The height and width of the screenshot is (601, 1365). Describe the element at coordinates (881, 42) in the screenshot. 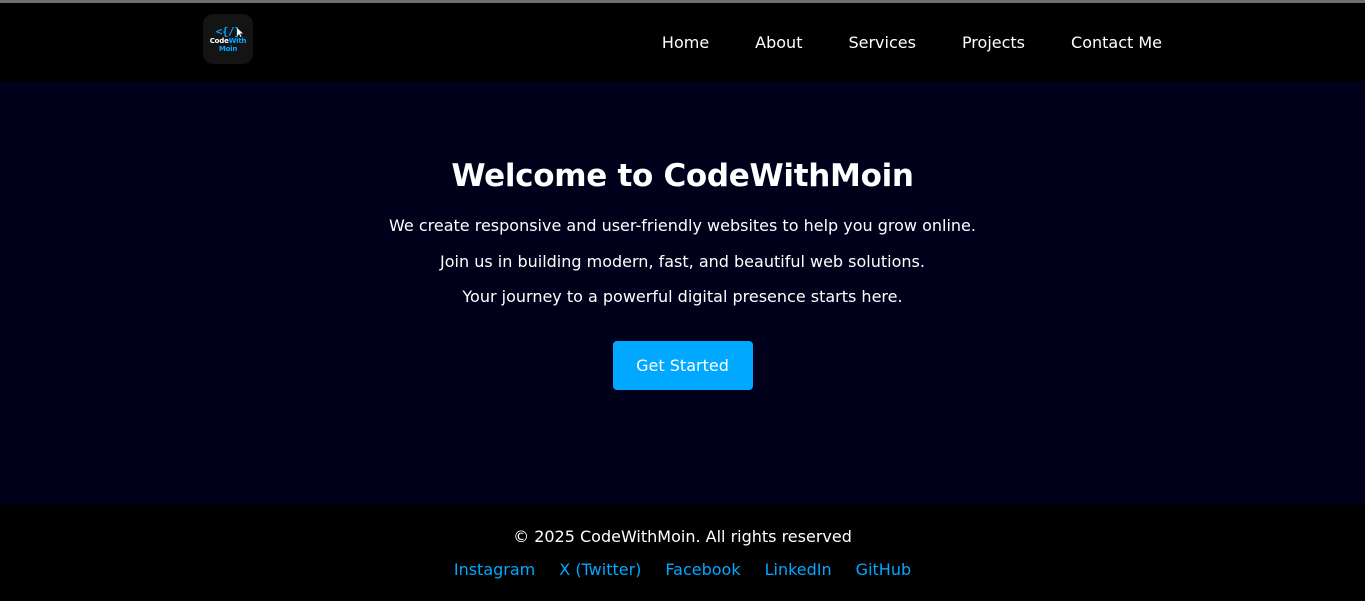

I see `nav-services-link: Services` at that location.